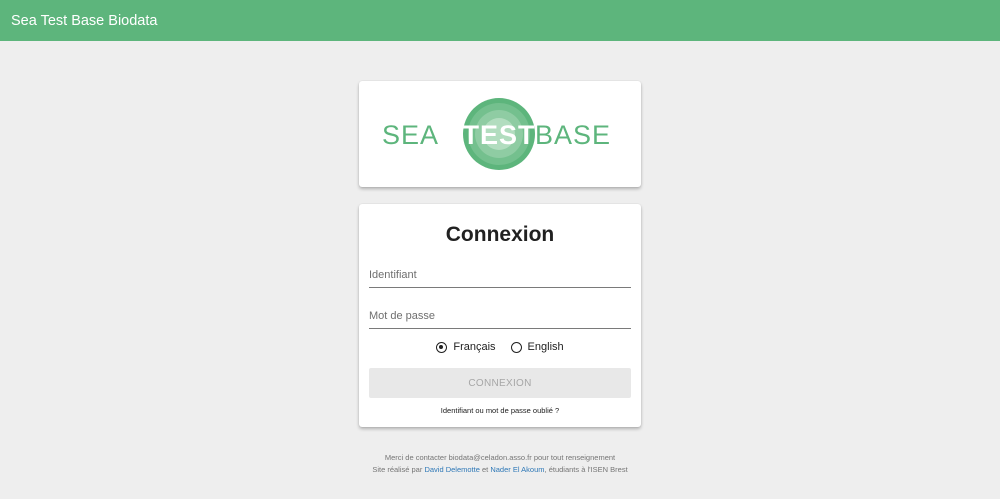  I want to click on password-input, so click(500, 316).